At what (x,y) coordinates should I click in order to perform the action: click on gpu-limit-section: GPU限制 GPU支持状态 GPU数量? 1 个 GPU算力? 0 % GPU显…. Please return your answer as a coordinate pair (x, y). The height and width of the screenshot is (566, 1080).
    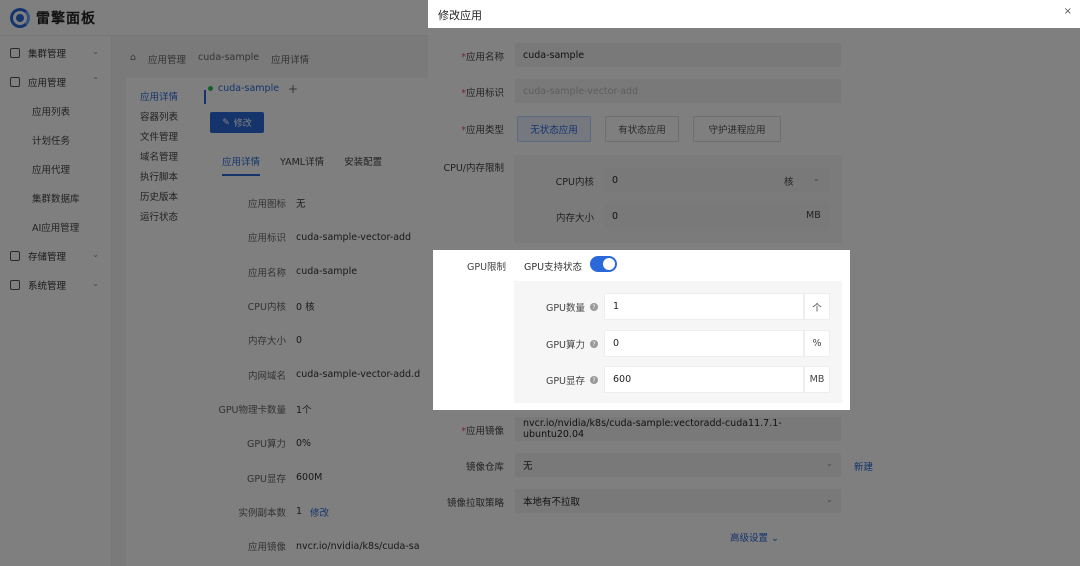
    Looking at the image, I should click on (641, 330).